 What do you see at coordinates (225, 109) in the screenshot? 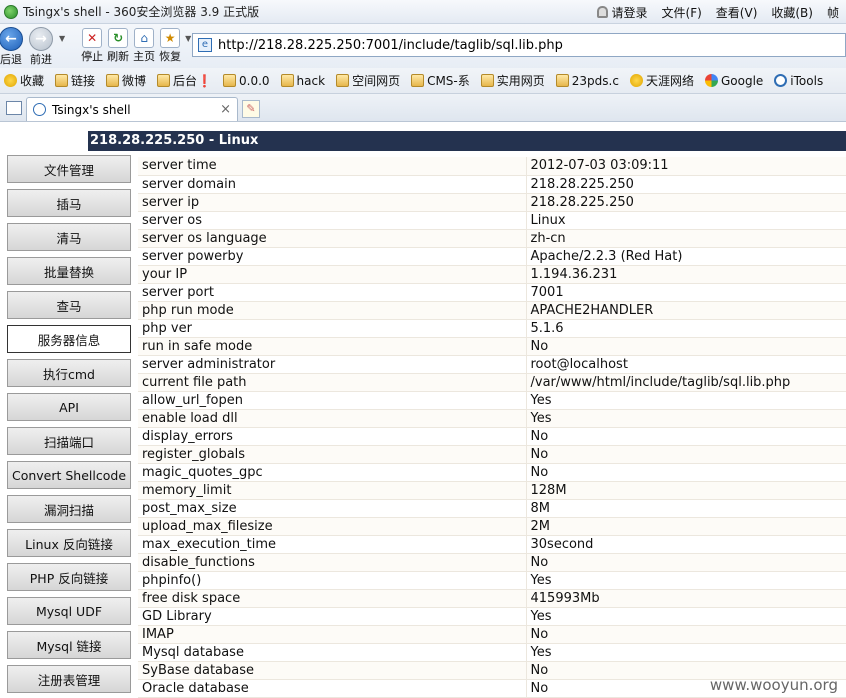
I see `close-tab-icon: ×` at bounding box center [225, 109].